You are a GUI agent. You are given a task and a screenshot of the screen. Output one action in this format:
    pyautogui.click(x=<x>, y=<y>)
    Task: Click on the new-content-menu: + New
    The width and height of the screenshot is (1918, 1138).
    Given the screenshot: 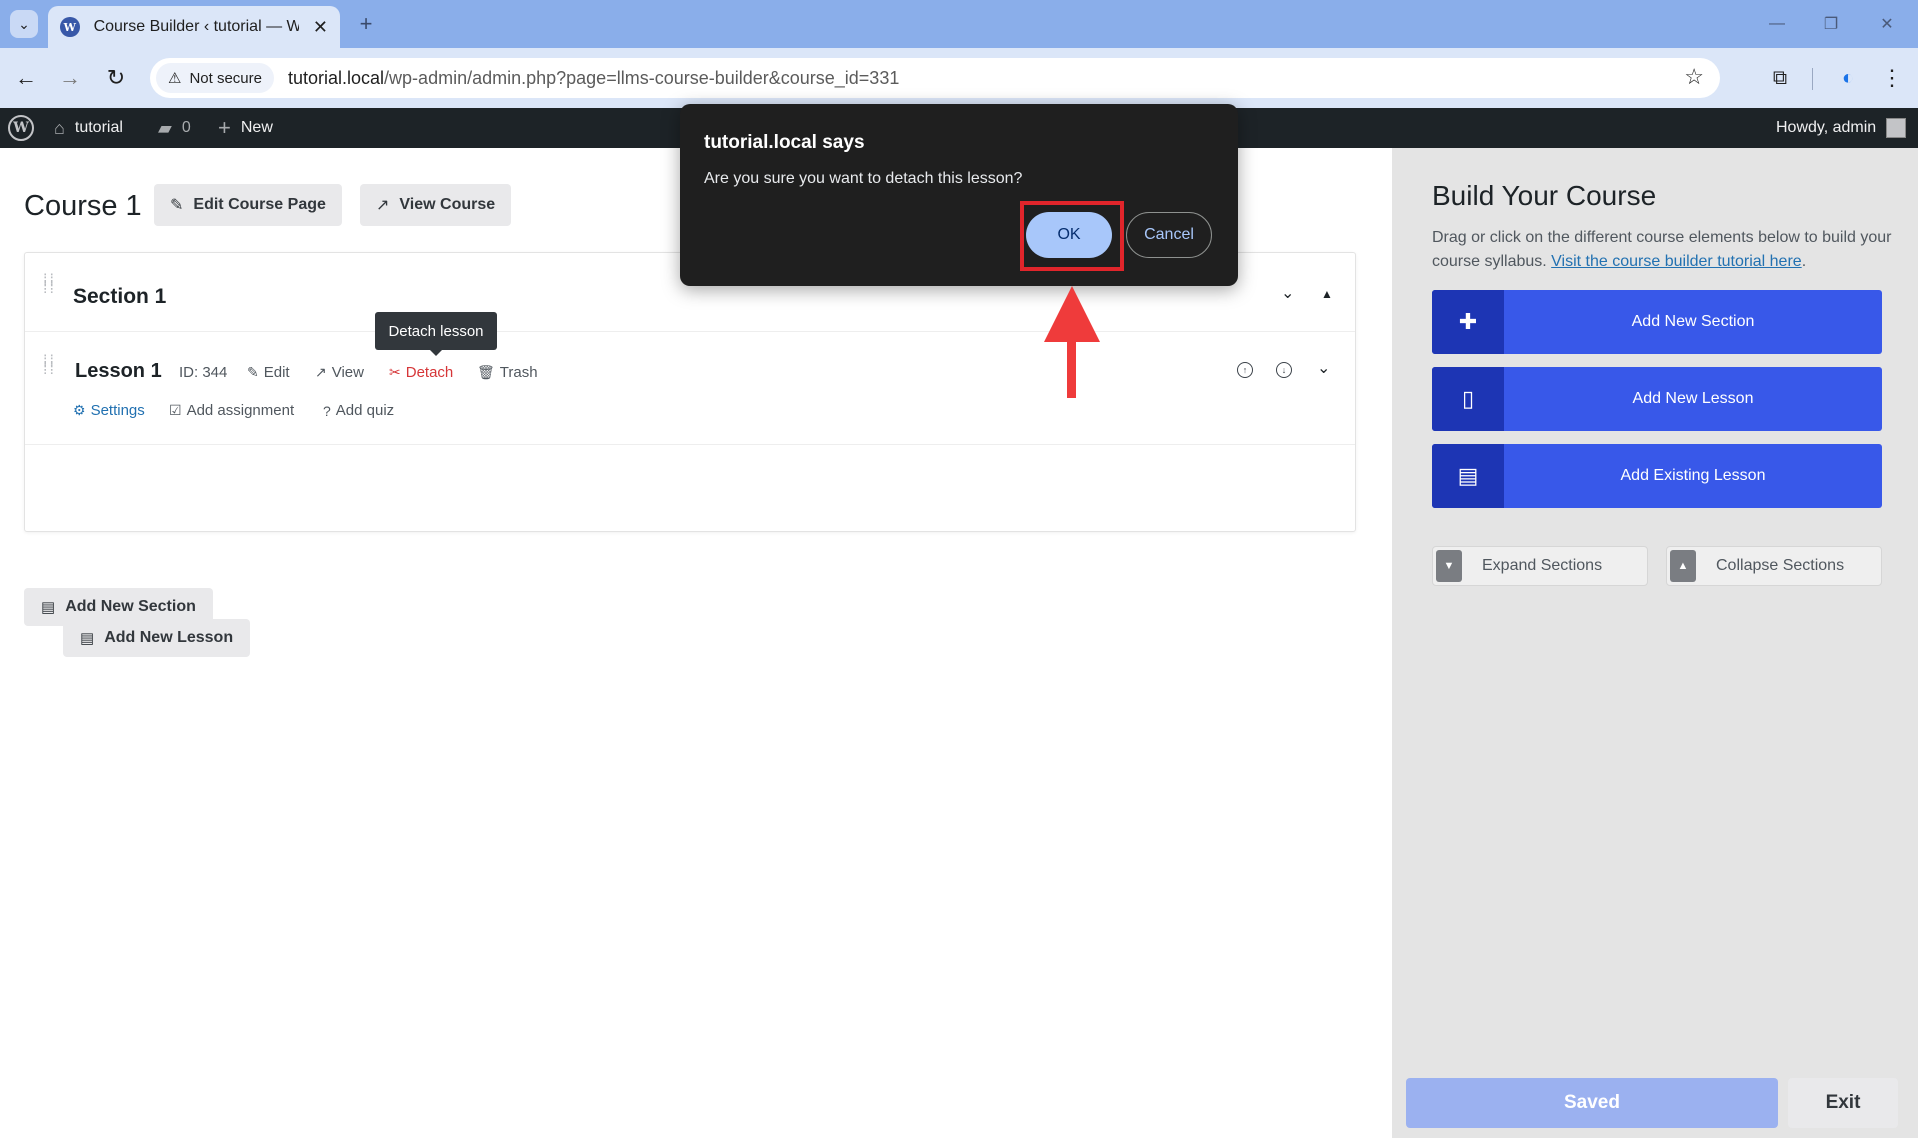 What is the action you would take?
    pyautogui.click(x=245, y=128)
    